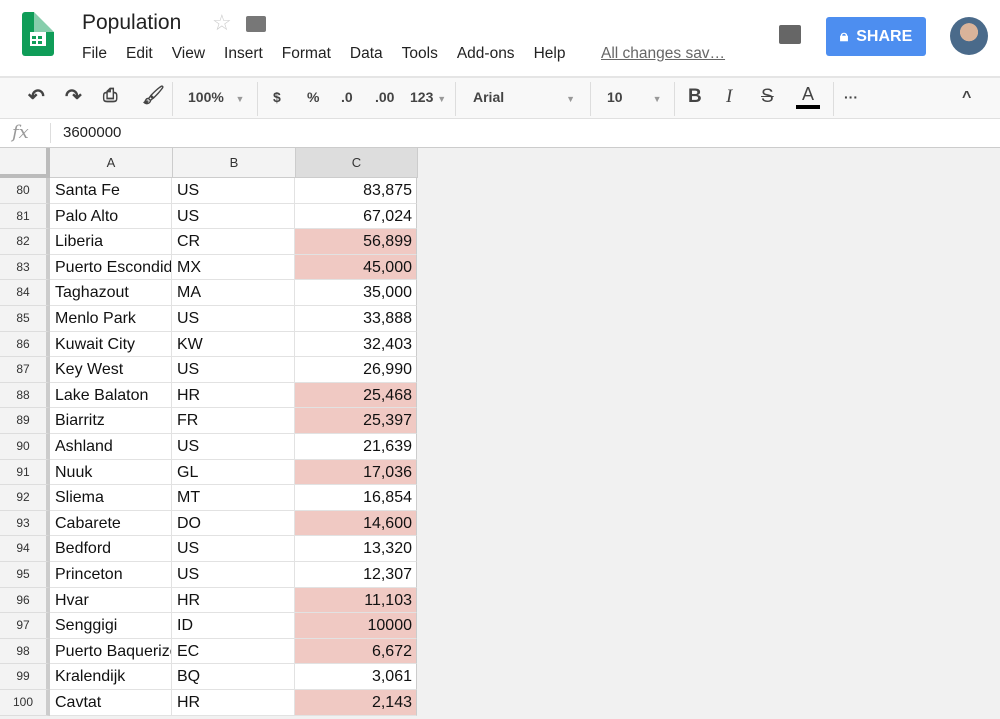  What do you see at coordinates (25, 523) in the screenshot?
I see `row-header: 93` at bounding box center [25, 523].